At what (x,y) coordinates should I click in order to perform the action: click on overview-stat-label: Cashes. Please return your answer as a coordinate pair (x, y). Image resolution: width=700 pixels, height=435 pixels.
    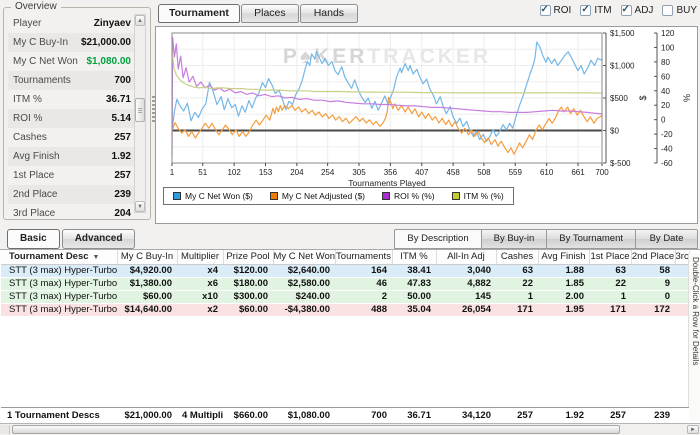
    Looking at the image, I should click on (30, 137).